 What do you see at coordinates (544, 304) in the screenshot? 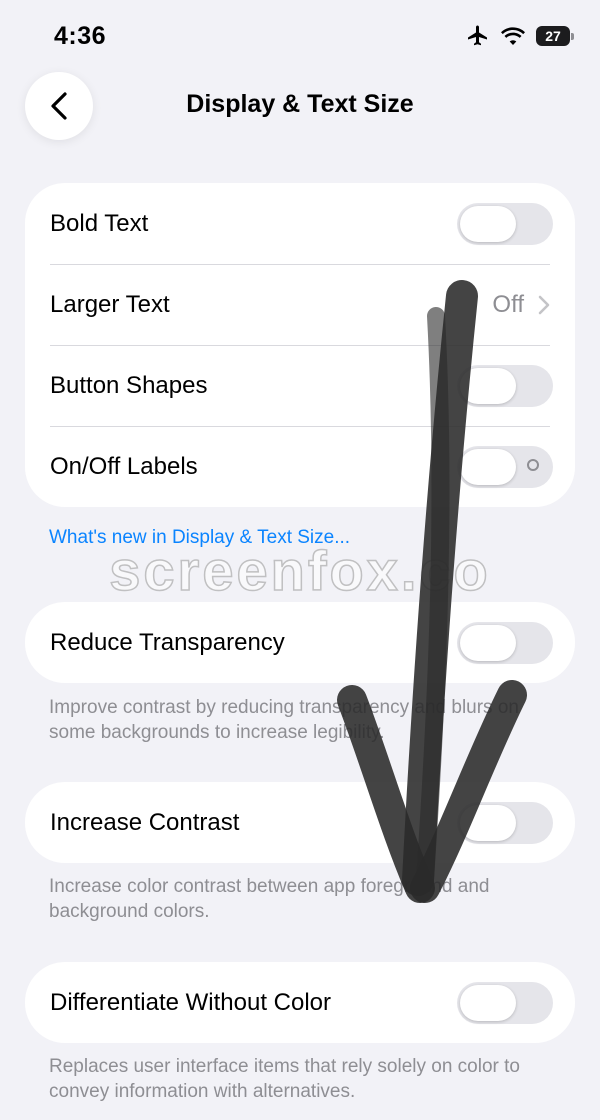
I see `chevron-right-icon` at bounding box center [544, 304].